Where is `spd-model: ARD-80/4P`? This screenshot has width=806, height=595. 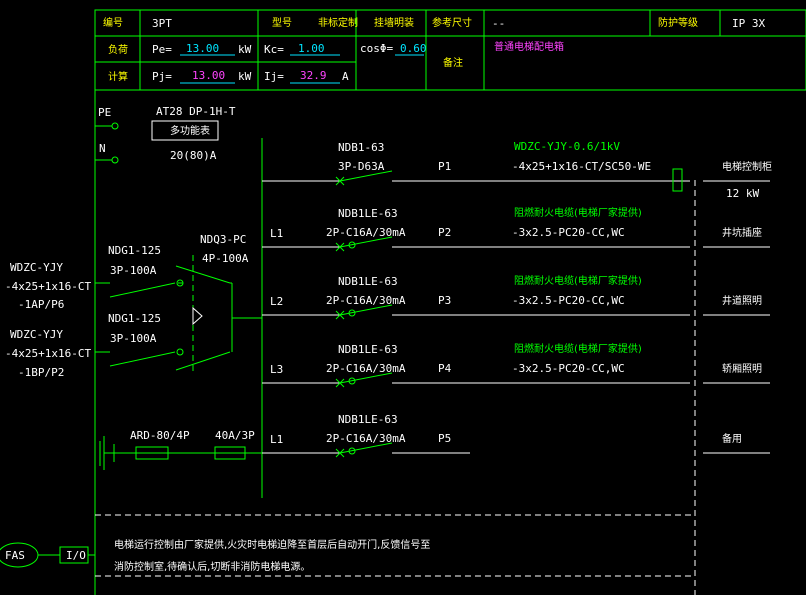 spd-model: ARD-80/4P is located at coordinates (160, 435).